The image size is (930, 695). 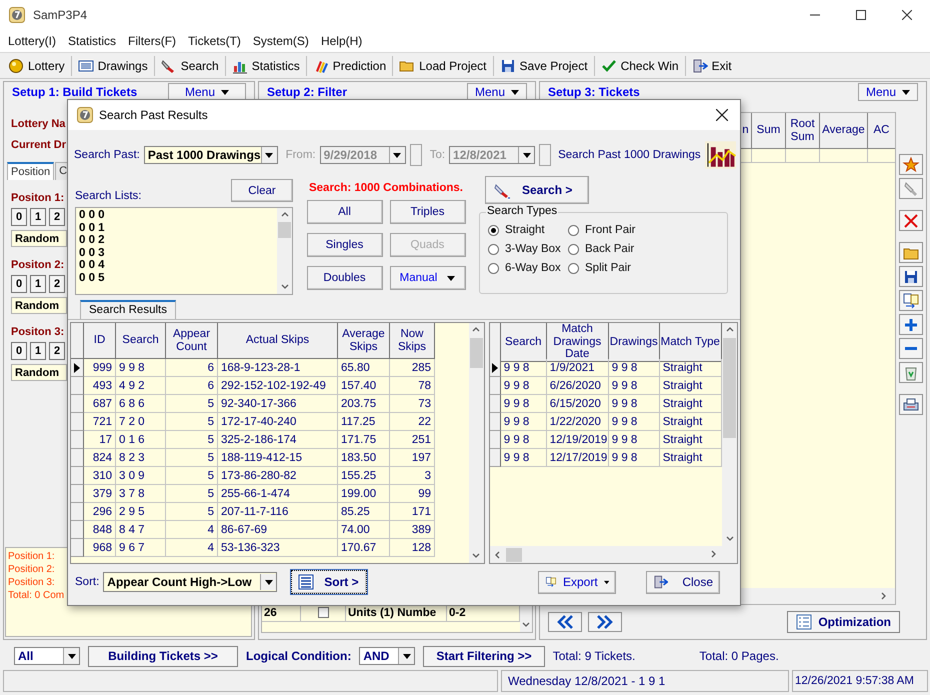 What do you see at coordinates (618, 230) in the screenshot?
I see `radio-button: Front Pair` at bounding box center [618, 230].